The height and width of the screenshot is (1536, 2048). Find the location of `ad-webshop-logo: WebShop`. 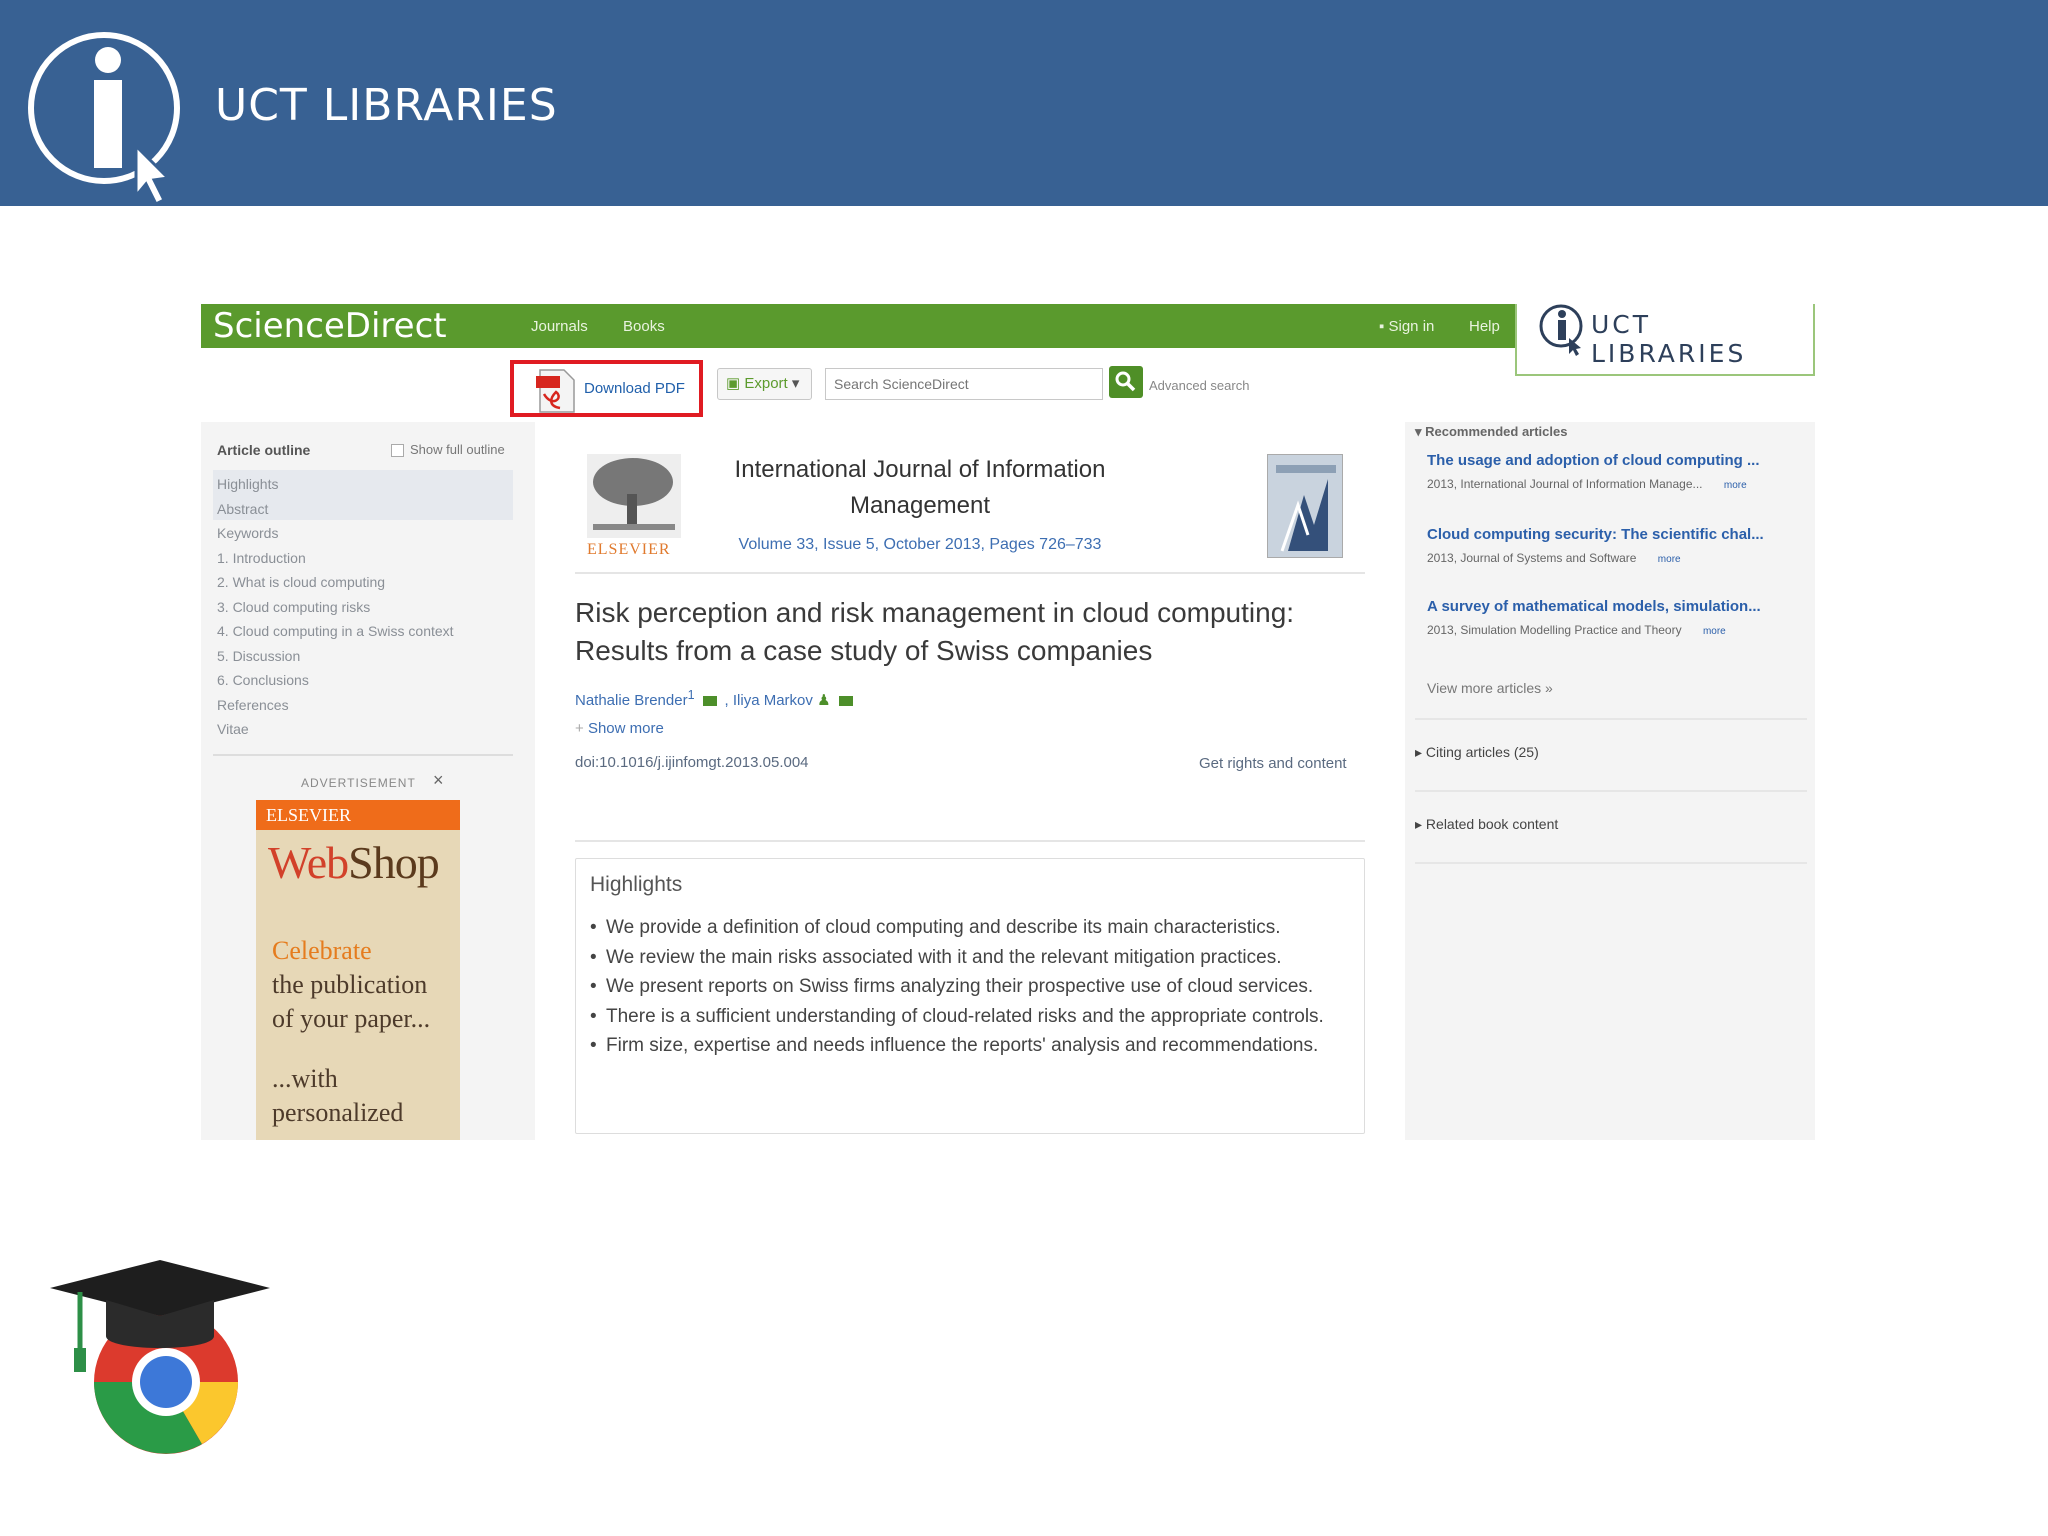

ad-webshop-logo: WebShop is located at coordinates (354, 862).